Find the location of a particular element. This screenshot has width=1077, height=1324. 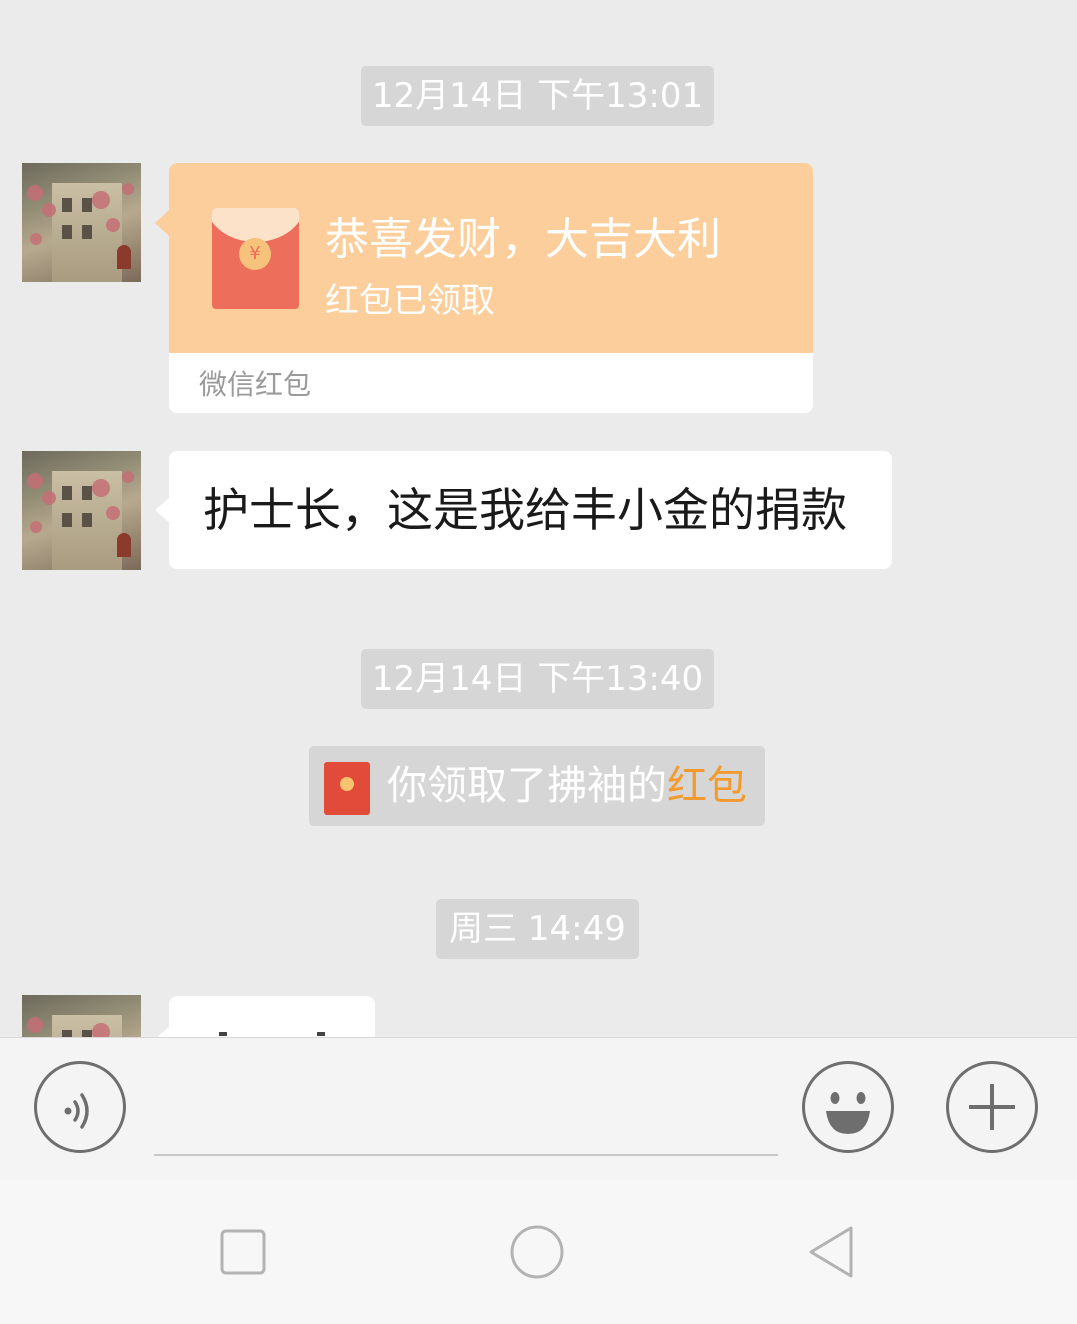

back-button is located at coordinates (832, 1252).